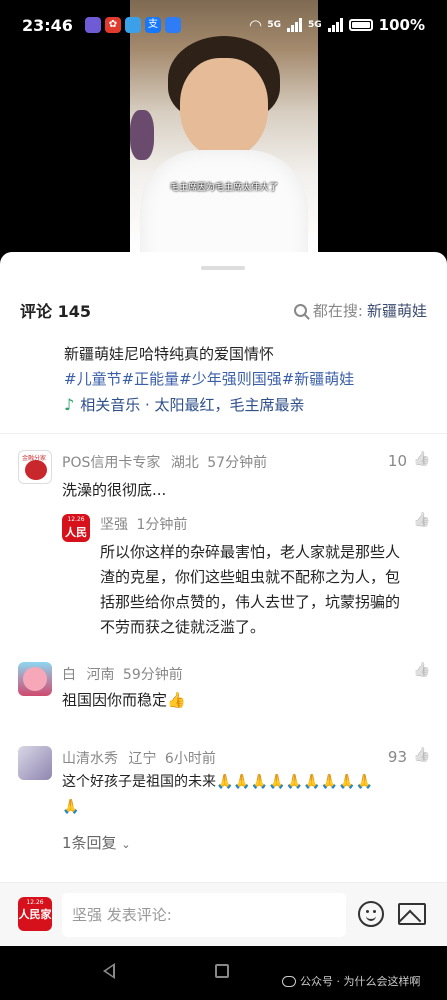 This screenshot has width=447, height=1000. I want to click on like-button: 93, so click(408, 757).